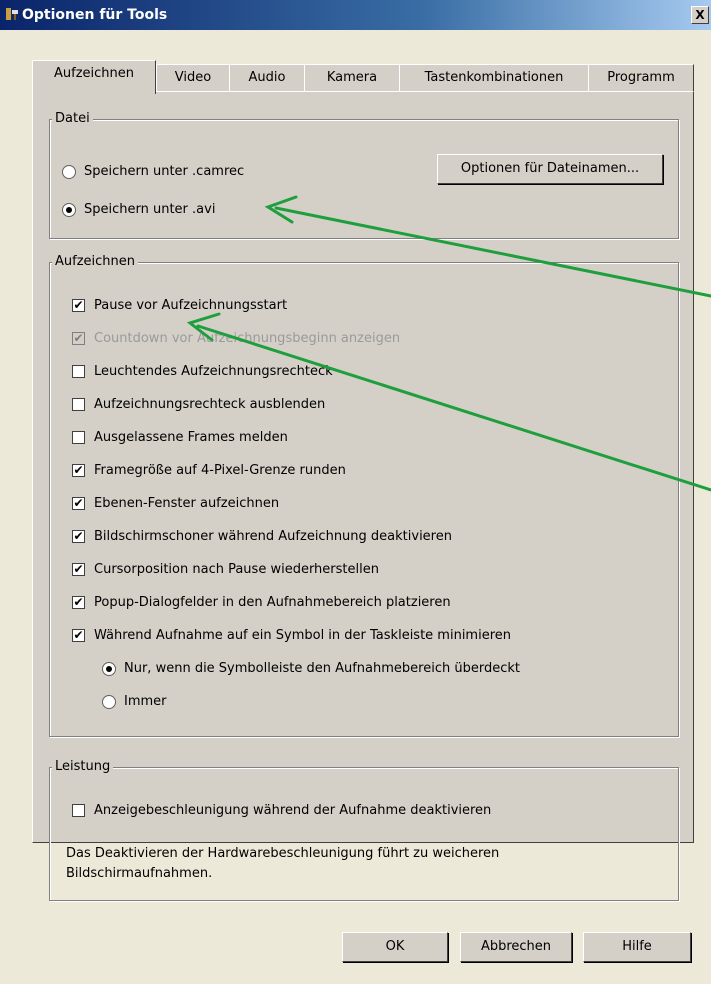 The image size is (711, 984). I want to click on tools-icon, so click(12, 14).